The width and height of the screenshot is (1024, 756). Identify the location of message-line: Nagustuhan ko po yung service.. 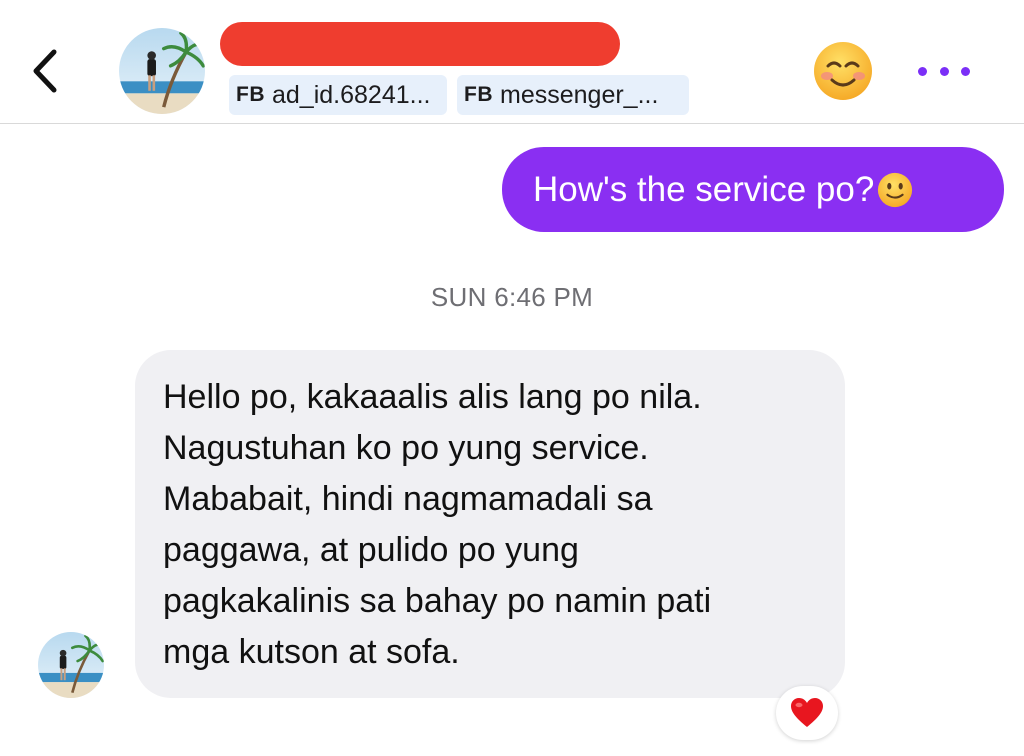
(406, 448).